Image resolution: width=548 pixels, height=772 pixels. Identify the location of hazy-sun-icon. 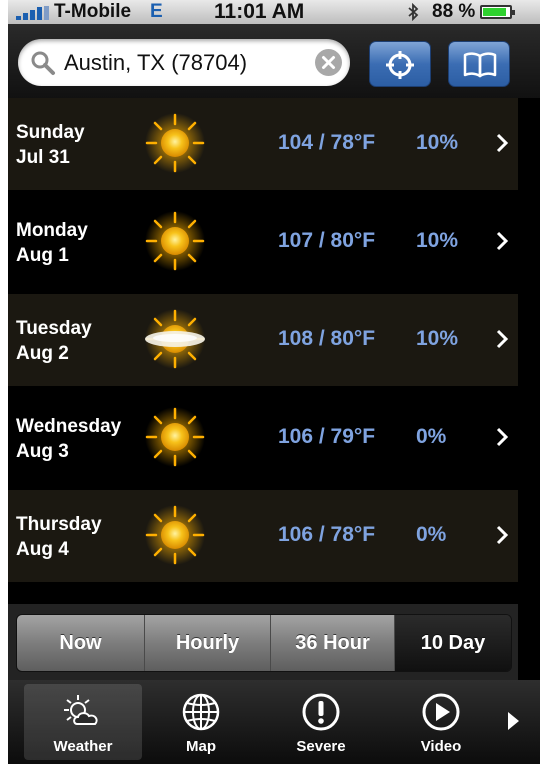
(175, 339).